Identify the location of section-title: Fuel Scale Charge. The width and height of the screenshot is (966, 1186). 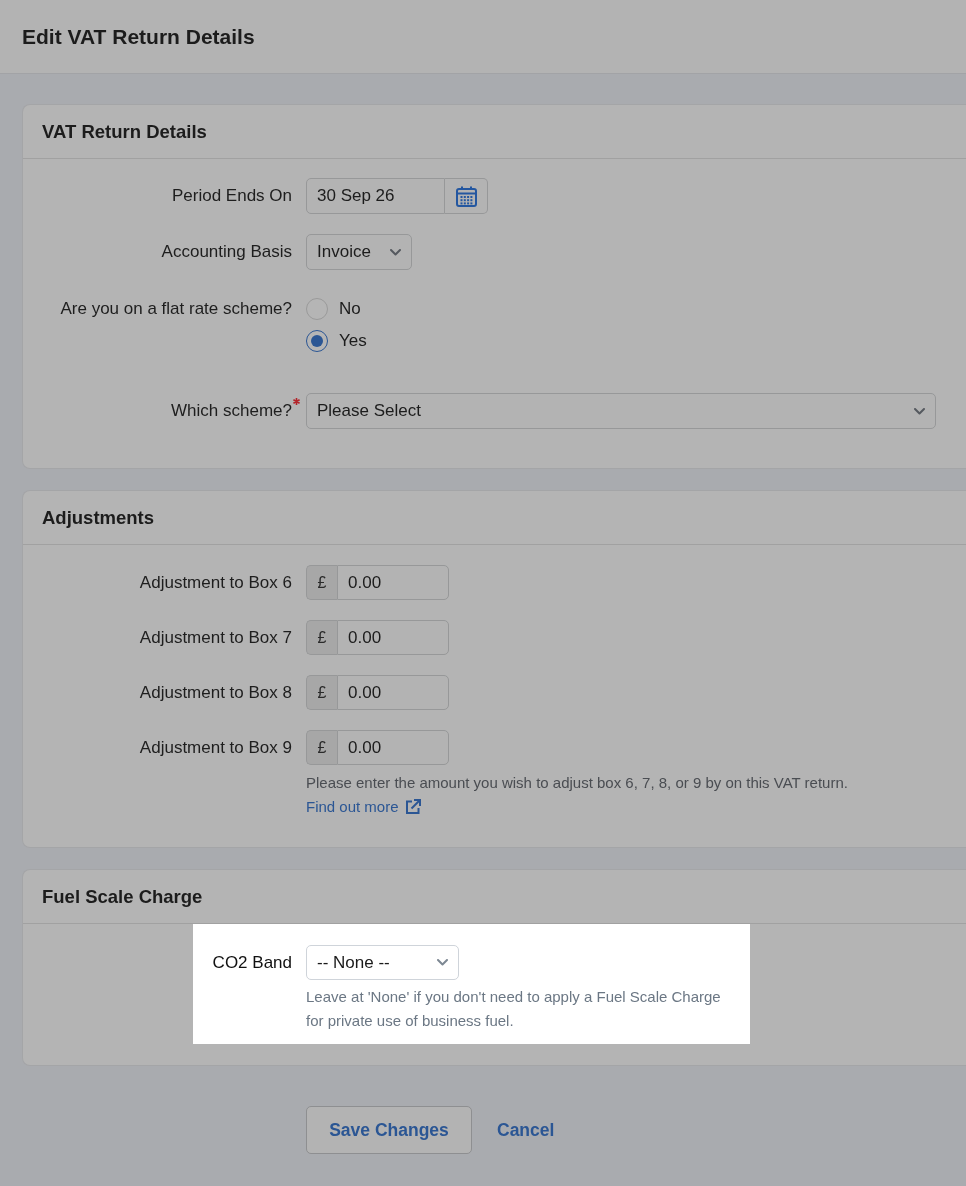
(122, 896).